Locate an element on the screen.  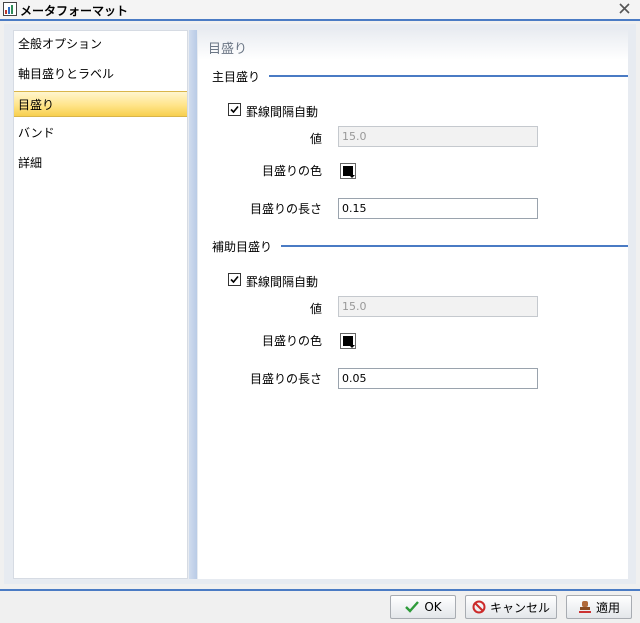
cancel-button: キャンセル is located at coordinates (511, 607).